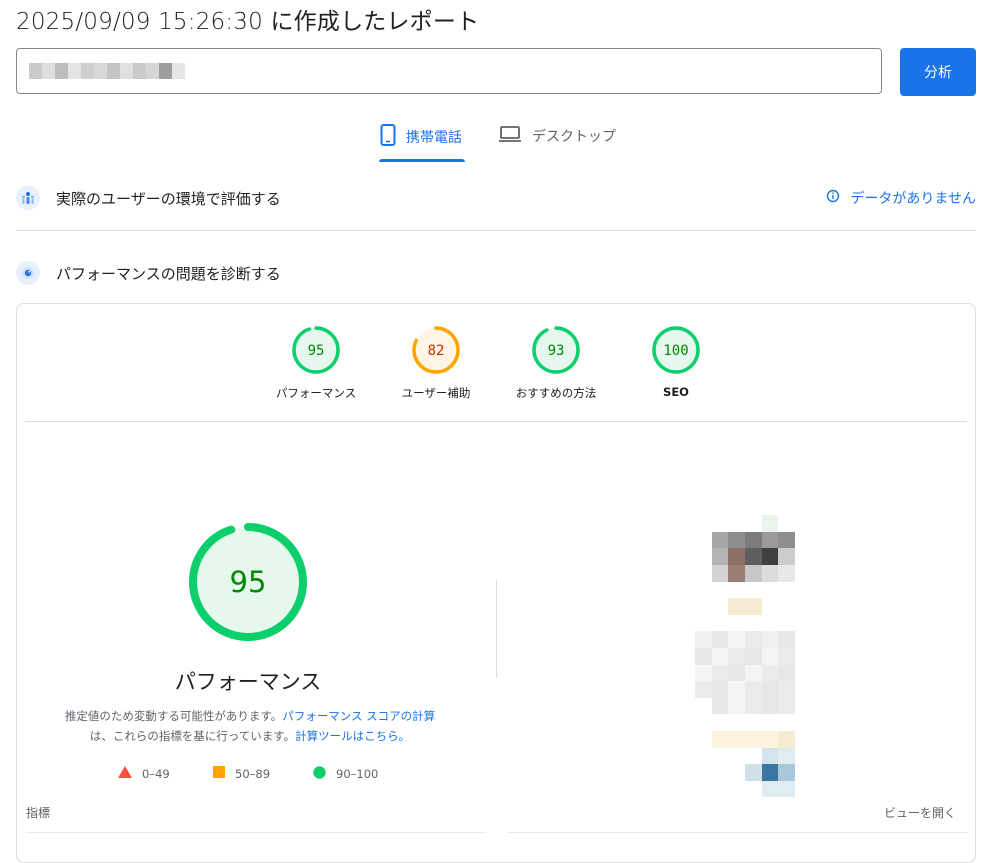 Image resolution: width=990 pixels, height=863 pixels. Describe the element at coordinates (28, 273) in the screenshot. I see `diagnose-icon` at that location.